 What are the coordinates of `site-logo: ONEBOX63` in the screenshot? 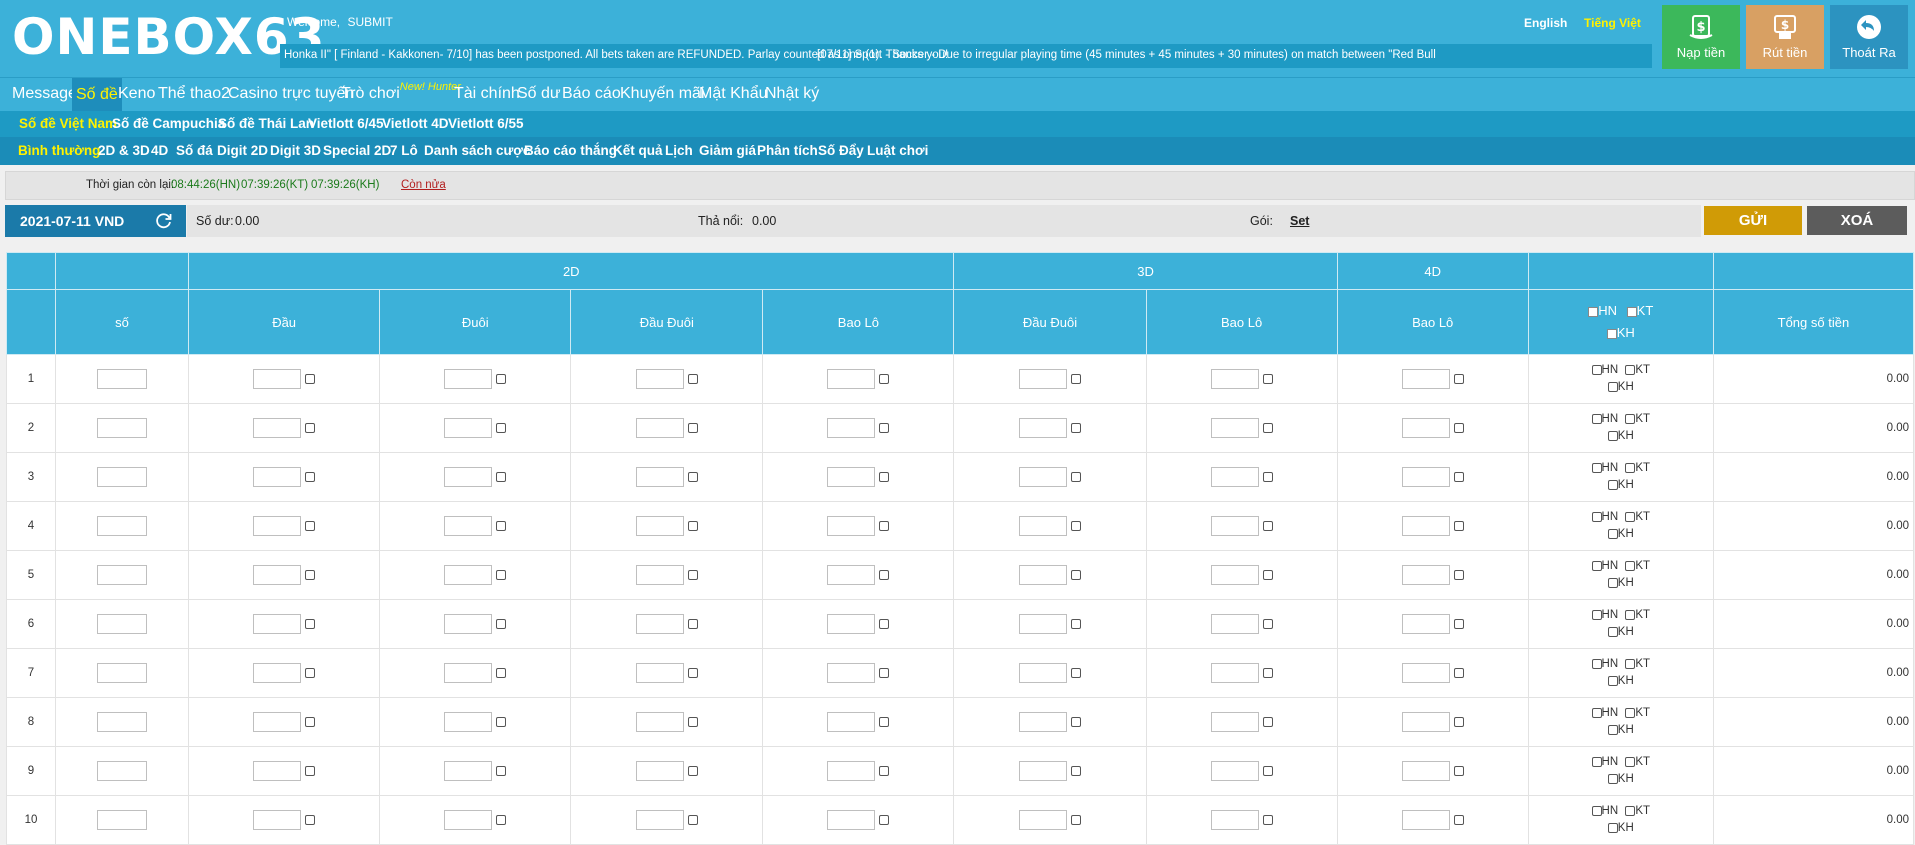 It's located at (168, 37).